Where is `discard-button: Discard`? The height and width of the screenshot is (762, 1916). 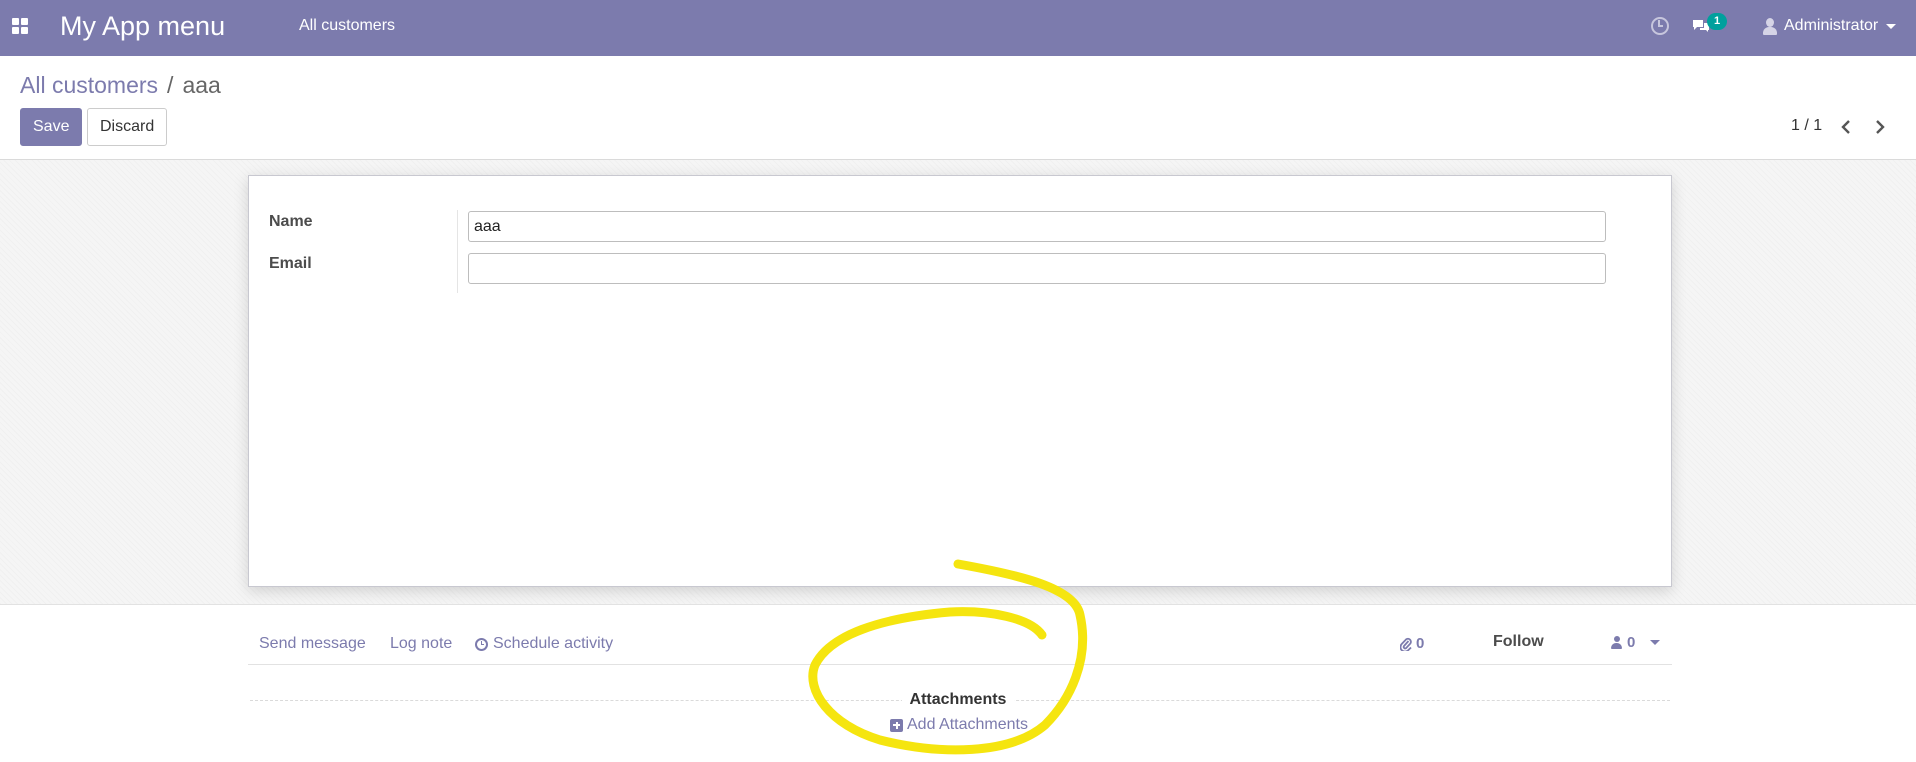 discard-button: Discard is located at coordinates (127, 127).